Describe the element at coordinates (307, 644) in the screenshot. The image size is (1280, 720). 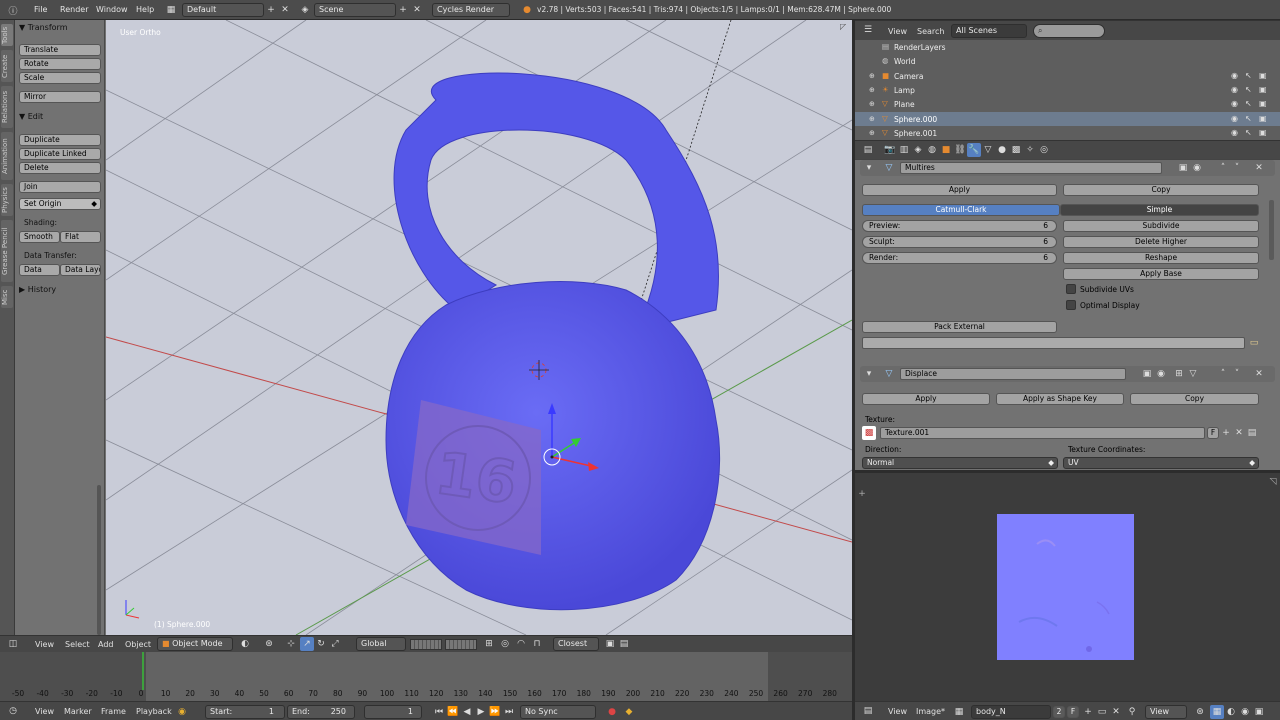
I see `translate-manipulator-icon: ↗` at that location.